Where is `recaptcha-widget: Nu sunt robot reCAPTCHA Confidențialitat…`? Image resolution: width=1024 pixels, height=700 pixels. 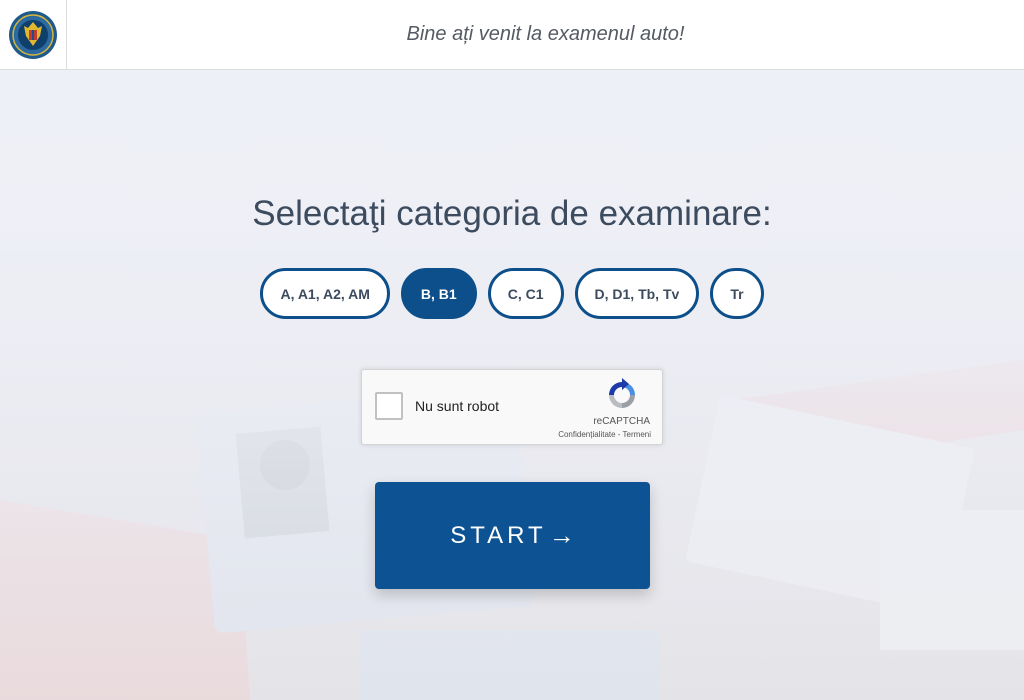
recaptcha-widget: Nu sunt robot reCAPTCHA Confidențialitat… is located at coordinates (512, 407).